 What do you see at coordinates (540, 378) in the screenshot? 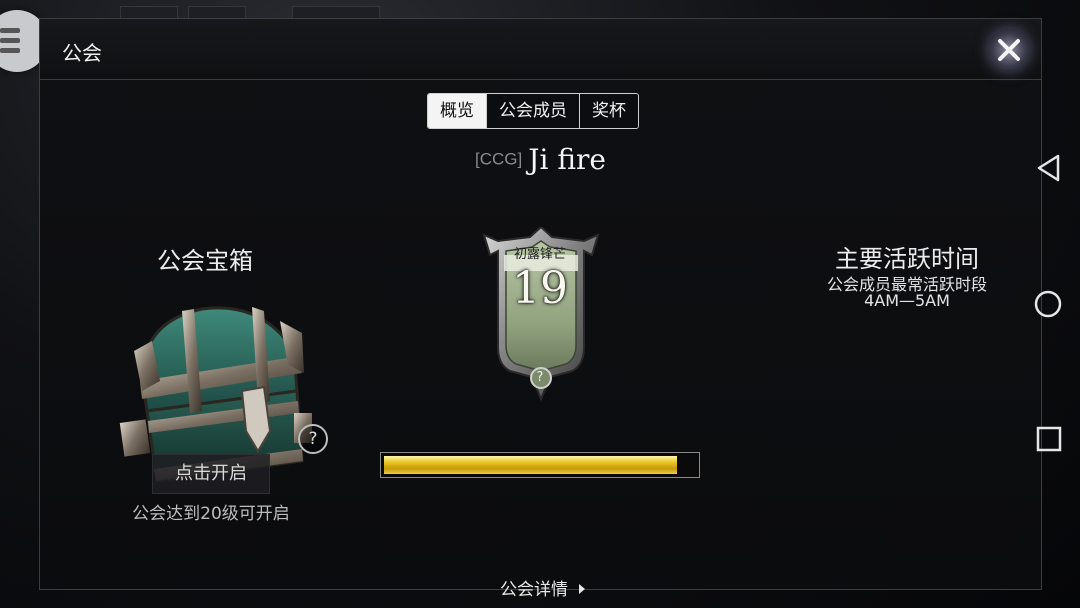
I see `rank-help-icon: ?` at bounding box center [540, 378].